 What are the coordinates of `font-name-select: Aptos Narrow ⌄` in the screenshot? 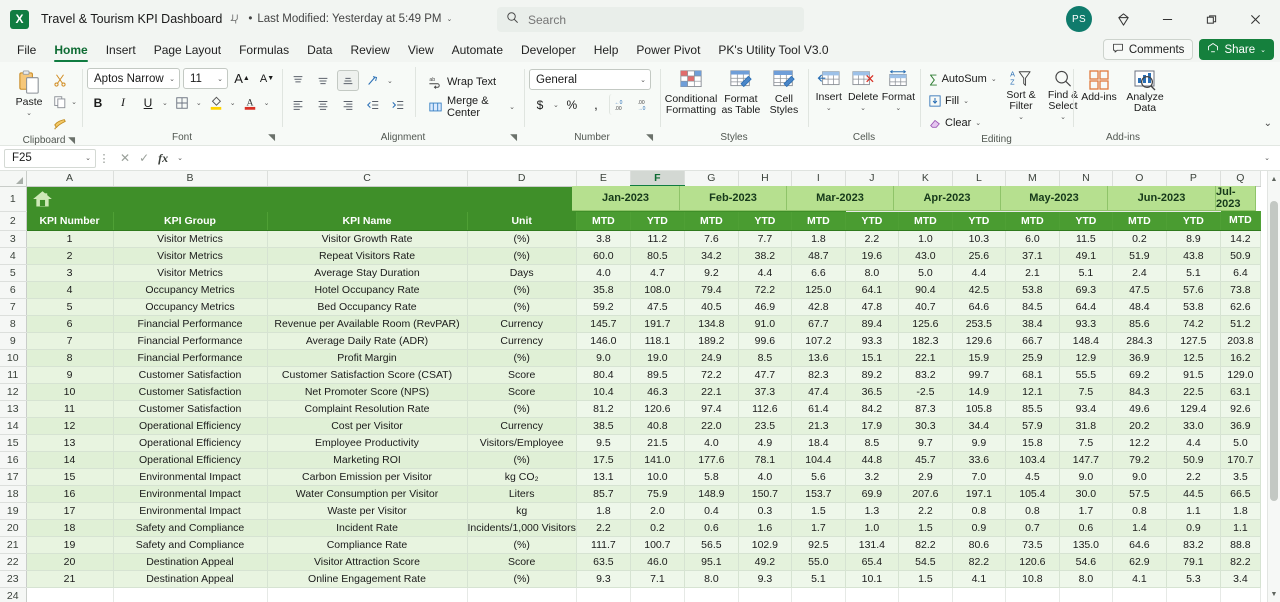 It's located at (133, 78).